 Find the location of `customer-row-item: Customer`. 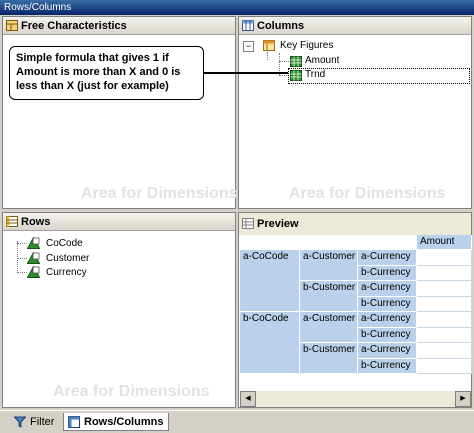

customer-row-item: Customer is located at coordinates (67, 258).